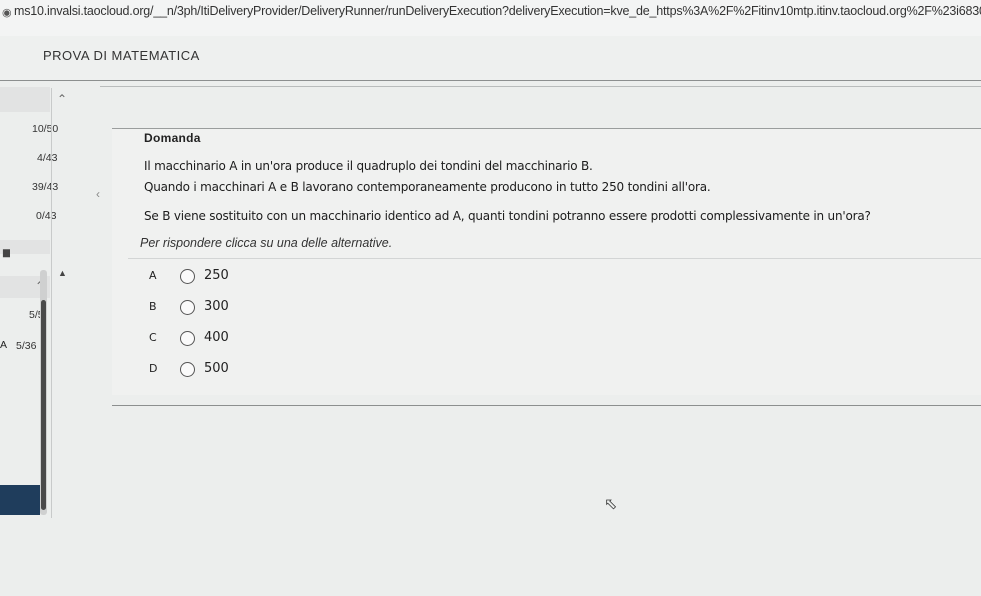 The height and width of the screenshot is (596, 981). I want to click on option-value: 300, so click(216, 306).